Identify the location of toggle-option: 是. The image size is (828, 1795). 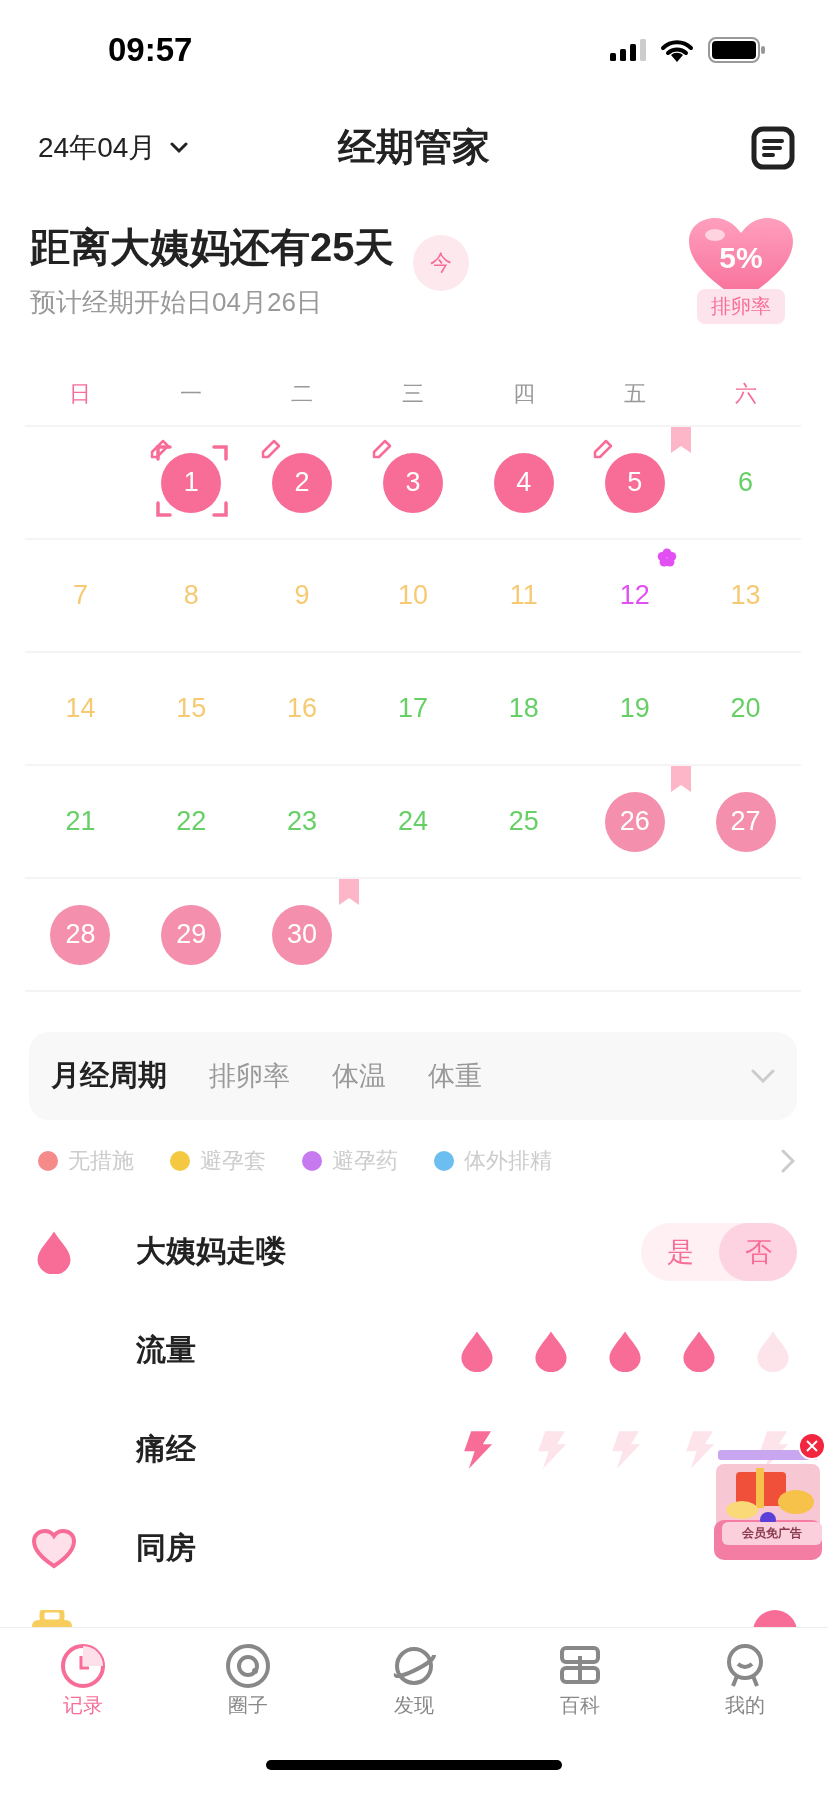
(680, 1251).